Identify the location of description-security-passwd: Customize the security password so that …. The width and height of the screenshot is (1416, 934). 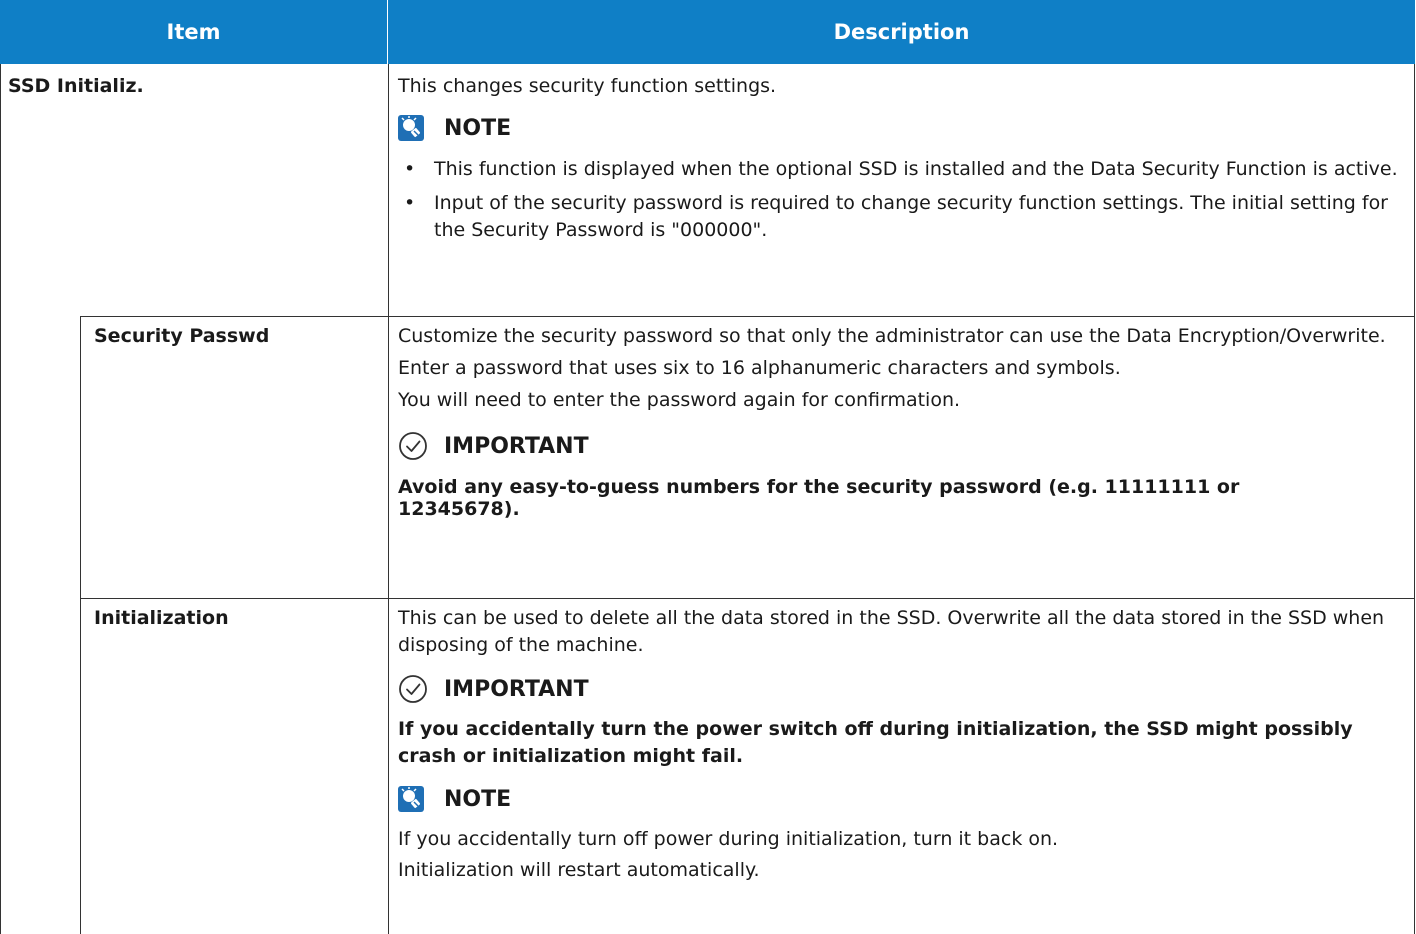
(898, 421).